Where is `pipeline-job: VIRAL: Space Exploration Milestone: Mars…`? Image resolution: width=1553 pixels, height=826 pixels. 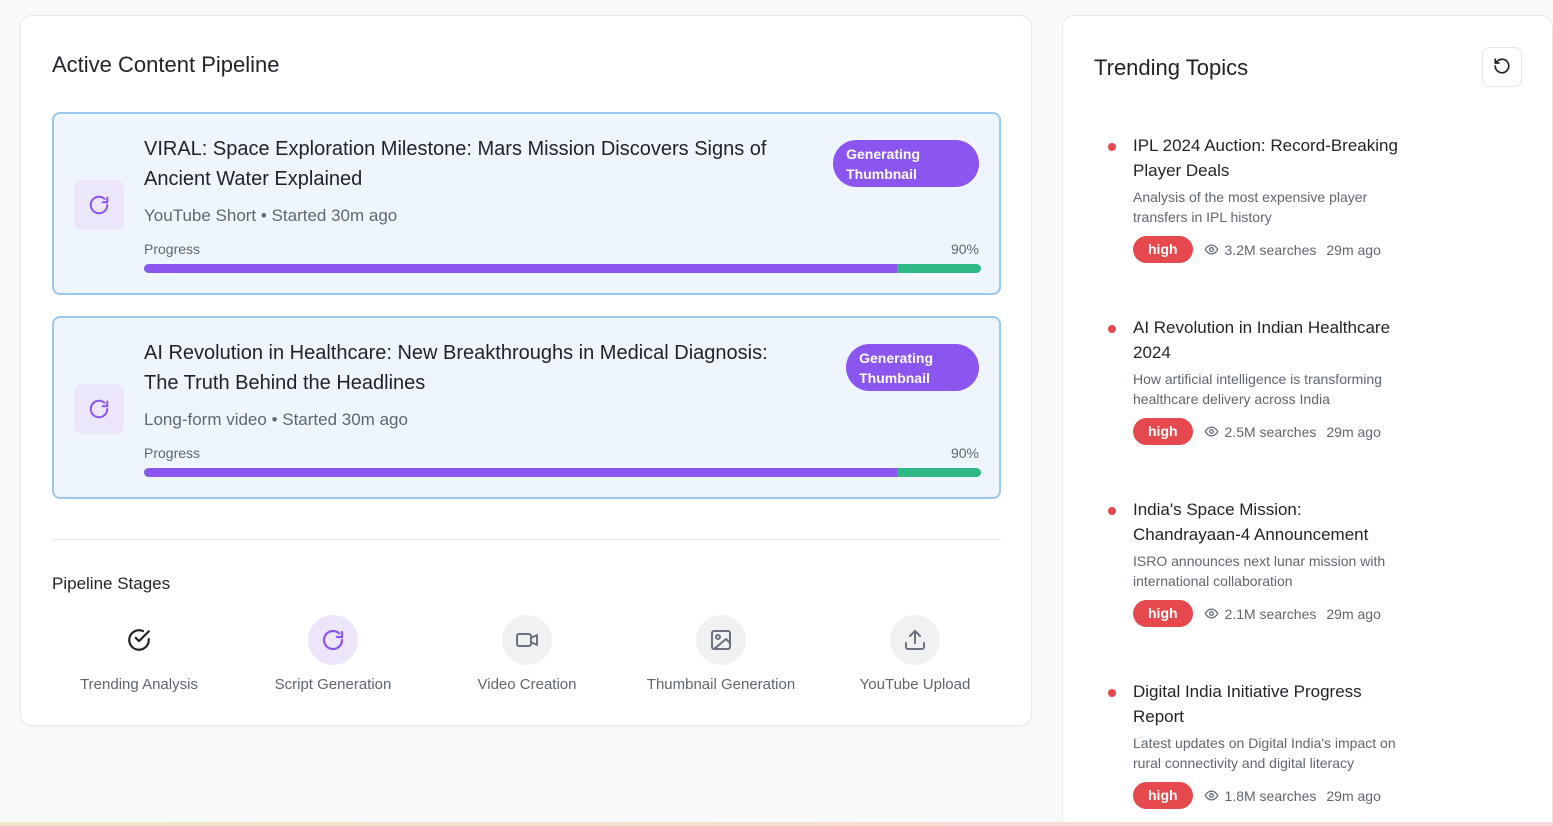
pipeline-job: VIRAL: Space Exploration Milestone: Mars… is located at coordinates (526, 203).